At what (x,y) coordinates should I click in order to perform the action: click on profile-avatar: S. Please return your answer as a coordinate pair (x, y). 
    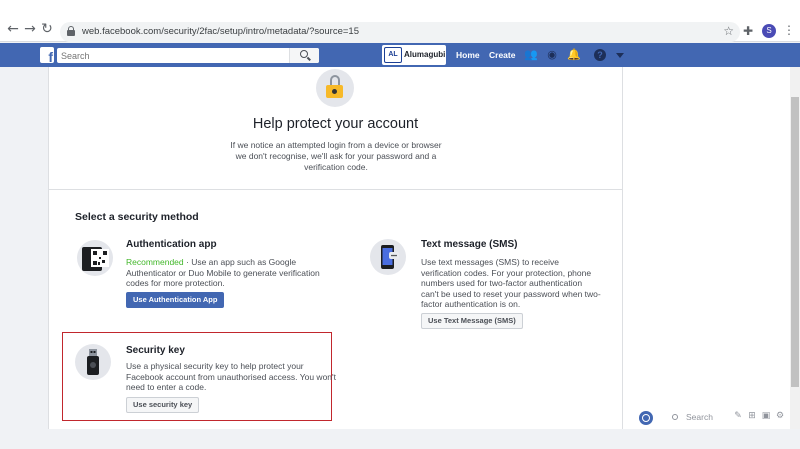
    Looking at the image, I should click on (769, 31).